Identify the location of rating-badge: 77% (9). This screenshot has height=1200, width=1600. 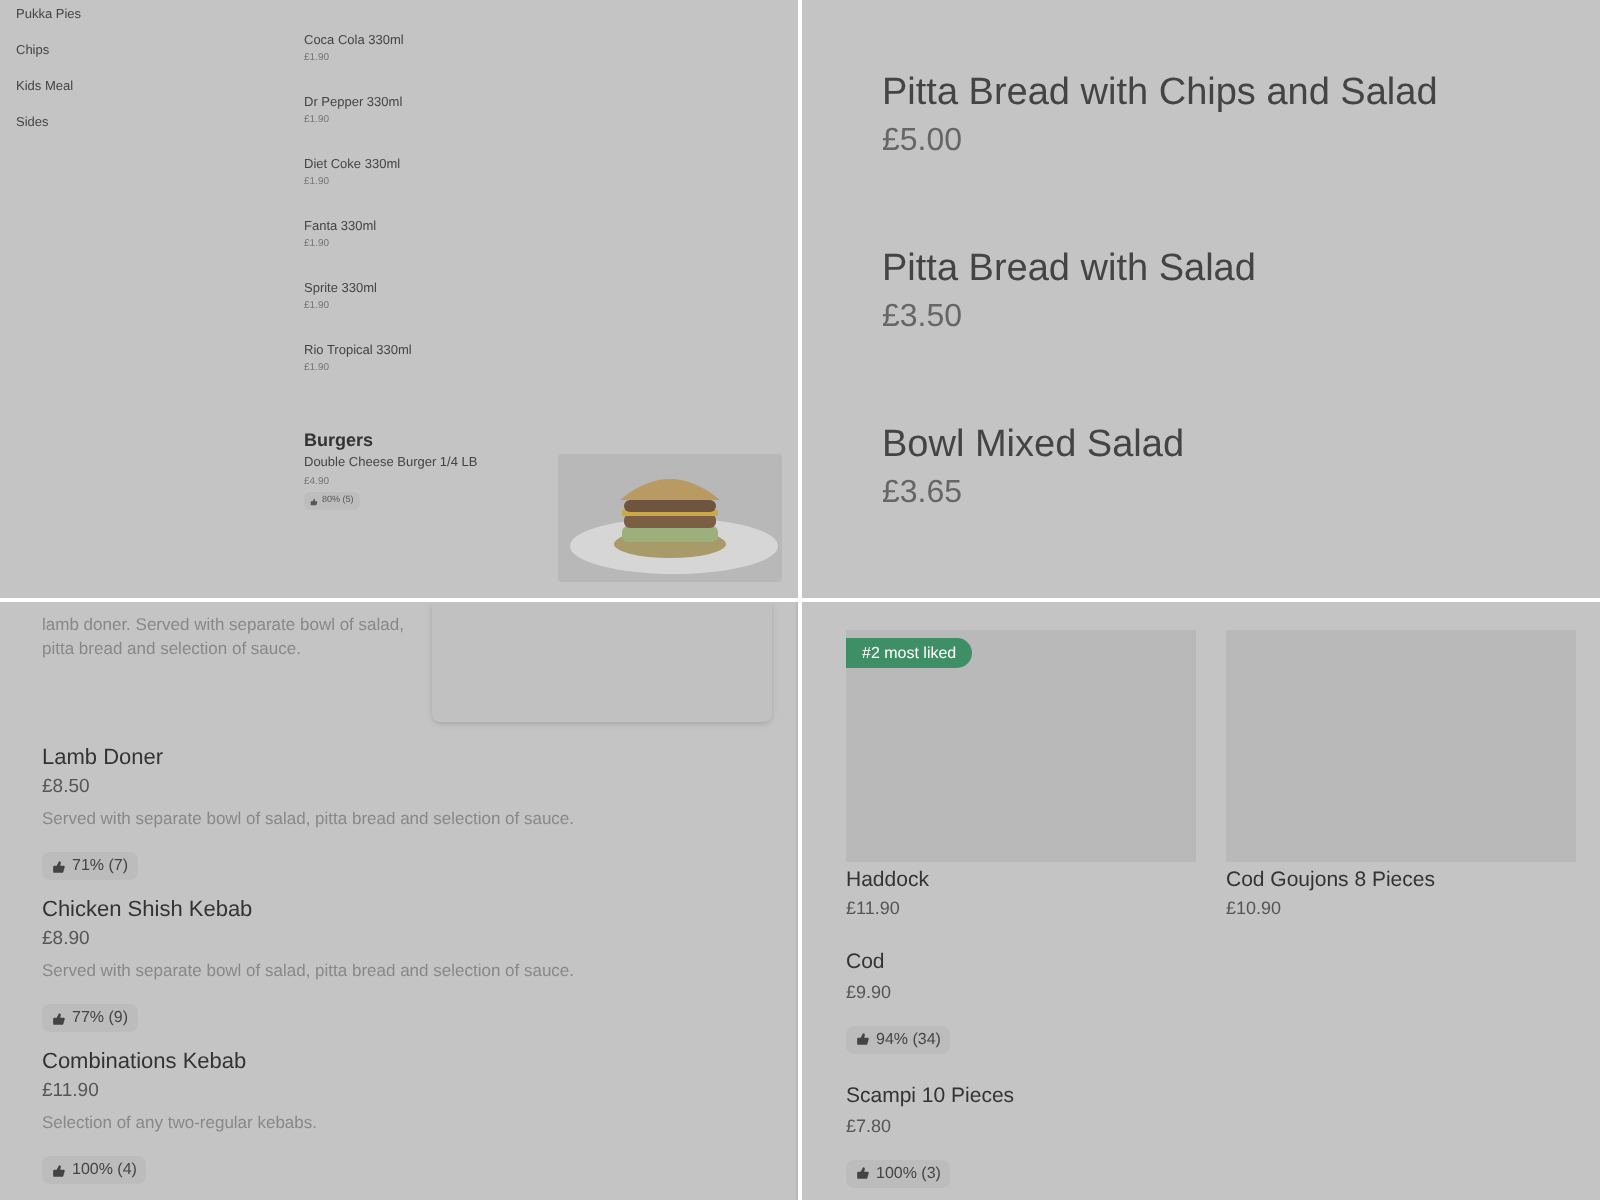
(90, 1018).